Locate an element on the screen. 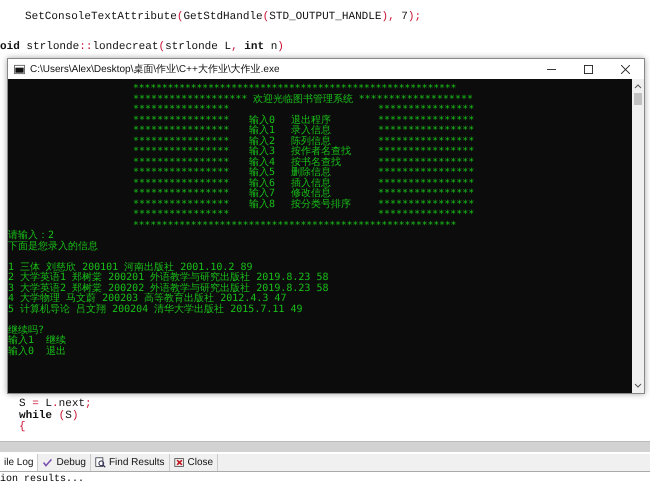 This screenshot has width=650, height=488. console-text: 下面是您录入的信息 is located at coordinates (53, 247).